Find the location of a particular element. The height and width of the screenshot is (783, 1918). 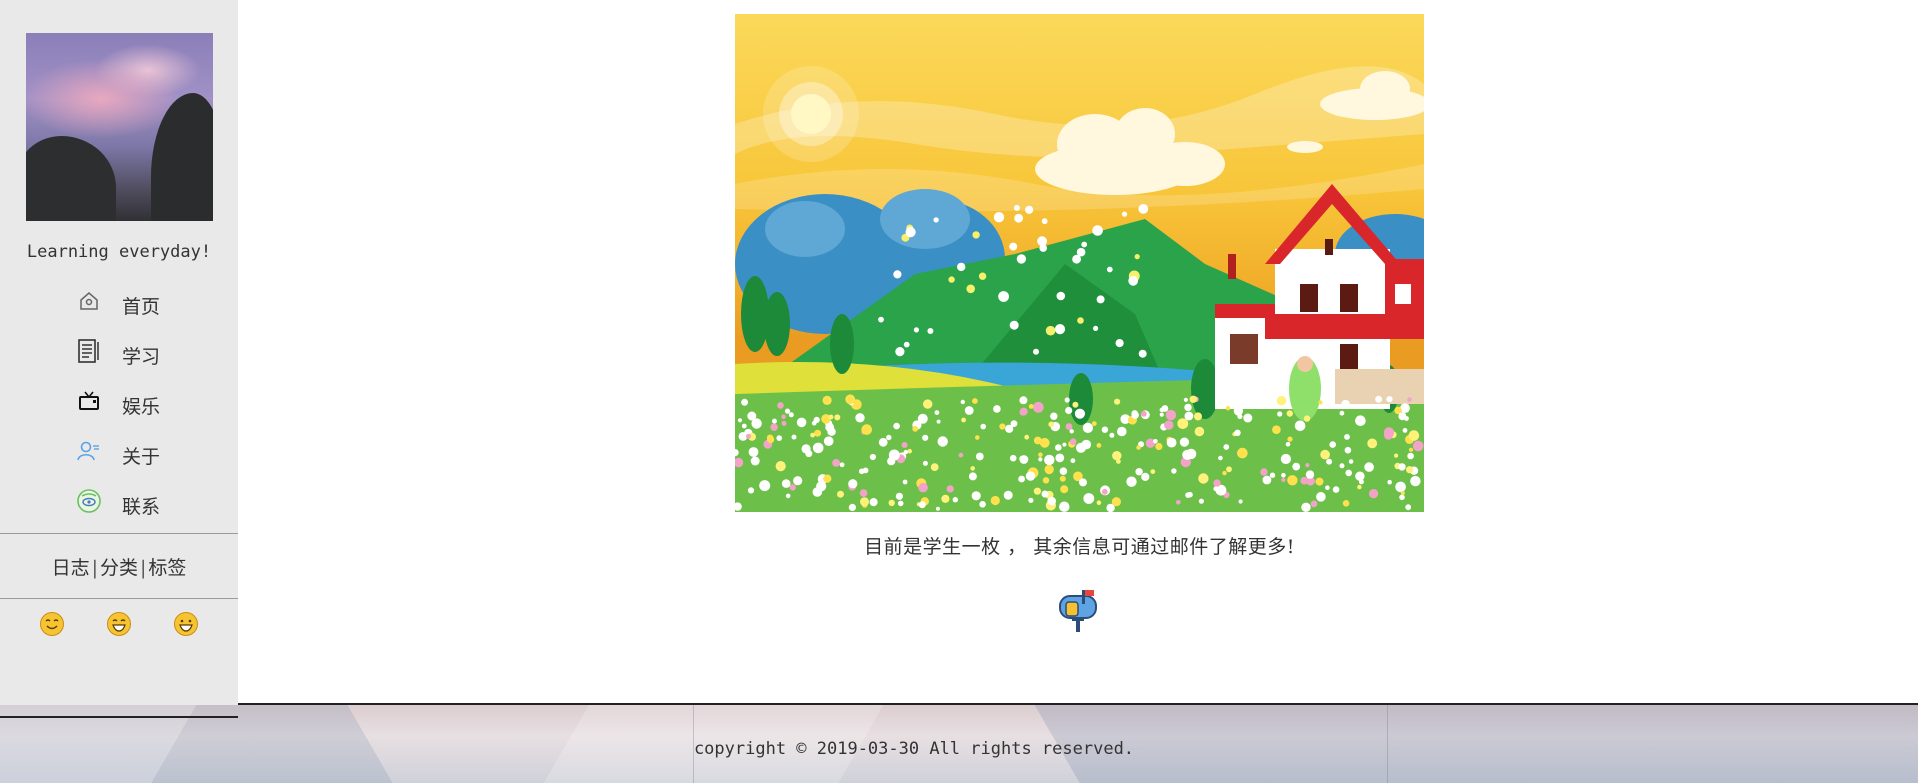

sidebar-divider-bottom is located at coordinates (119, 598).